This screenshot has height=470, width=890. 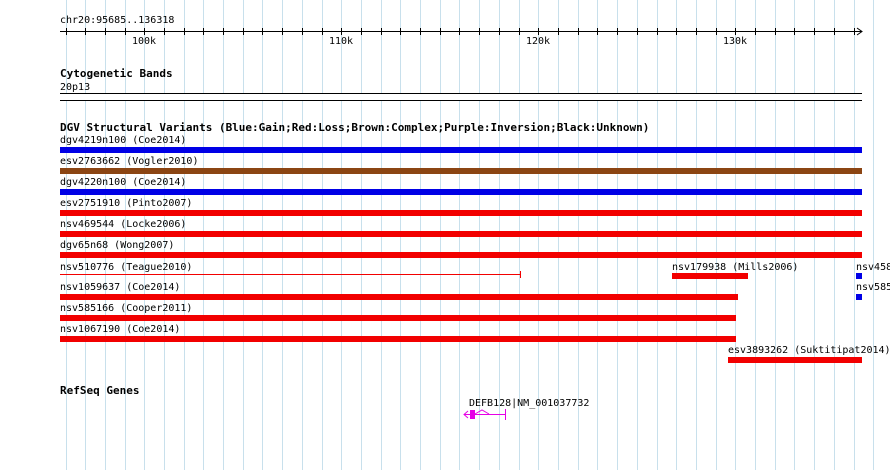 I want to click on variant-label: nsv510776 (Teague2010), so click(x=126, y=267).